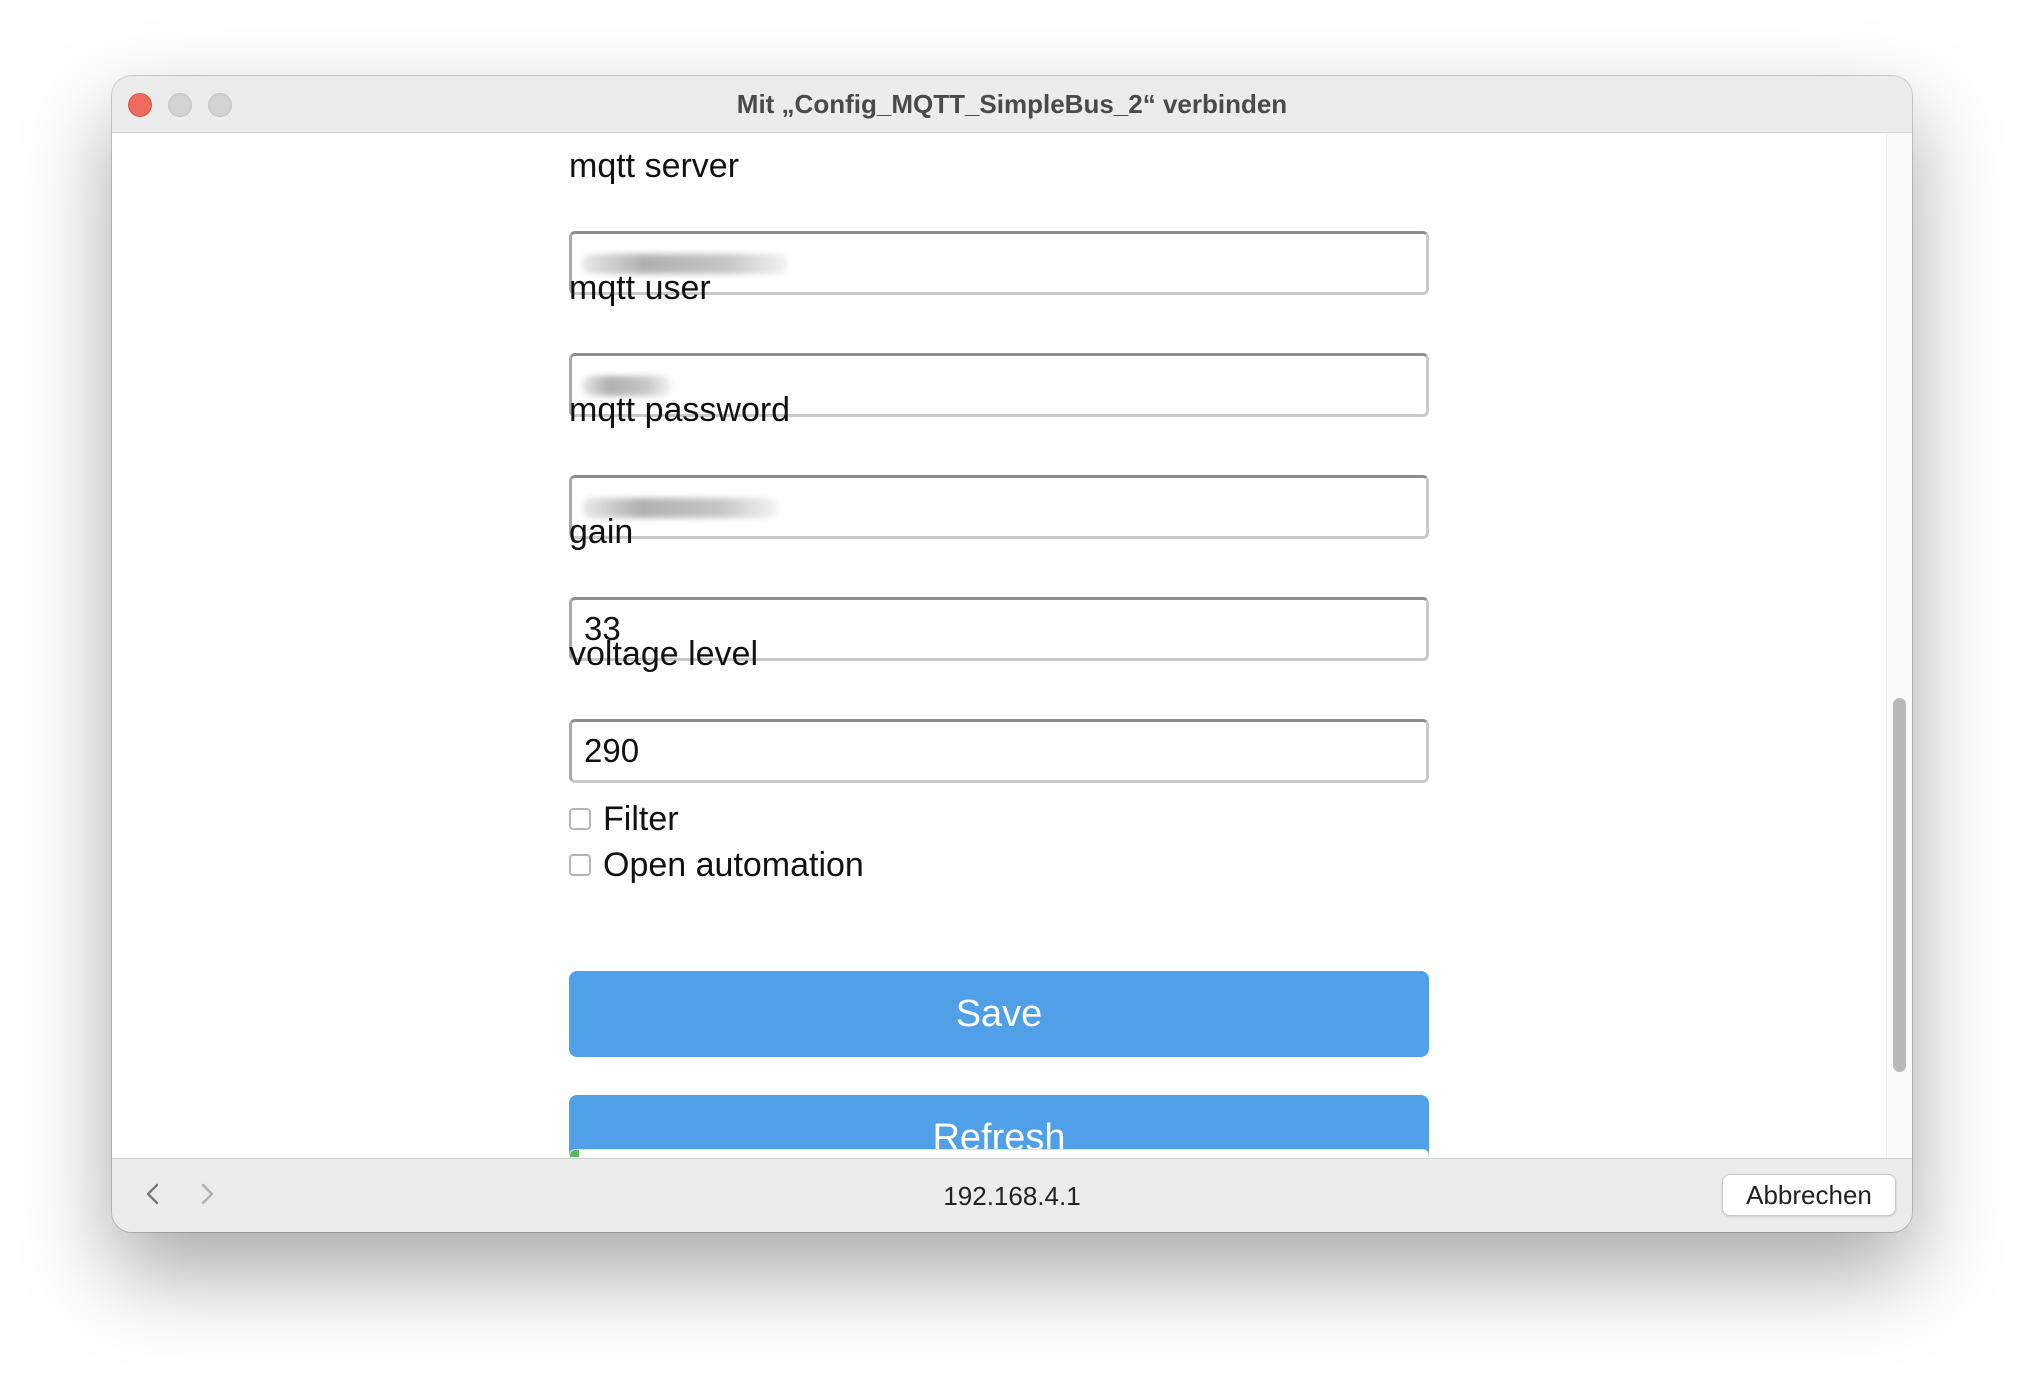  I want to click on scrollbar-track, so click(1899, 645).